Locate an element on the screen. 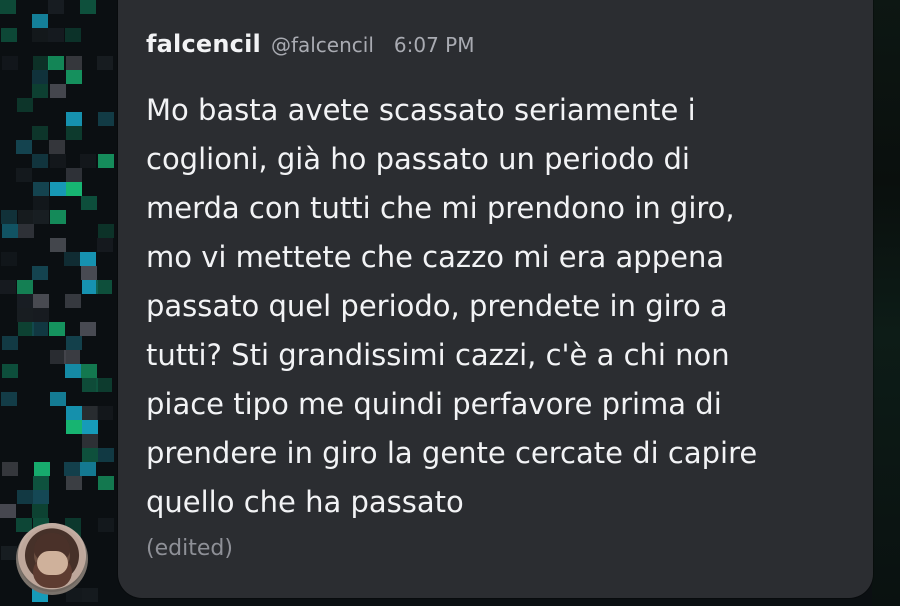 This screenshot has height=606, width=900. edited-label: (edited) is located at coordinates (189, 548).